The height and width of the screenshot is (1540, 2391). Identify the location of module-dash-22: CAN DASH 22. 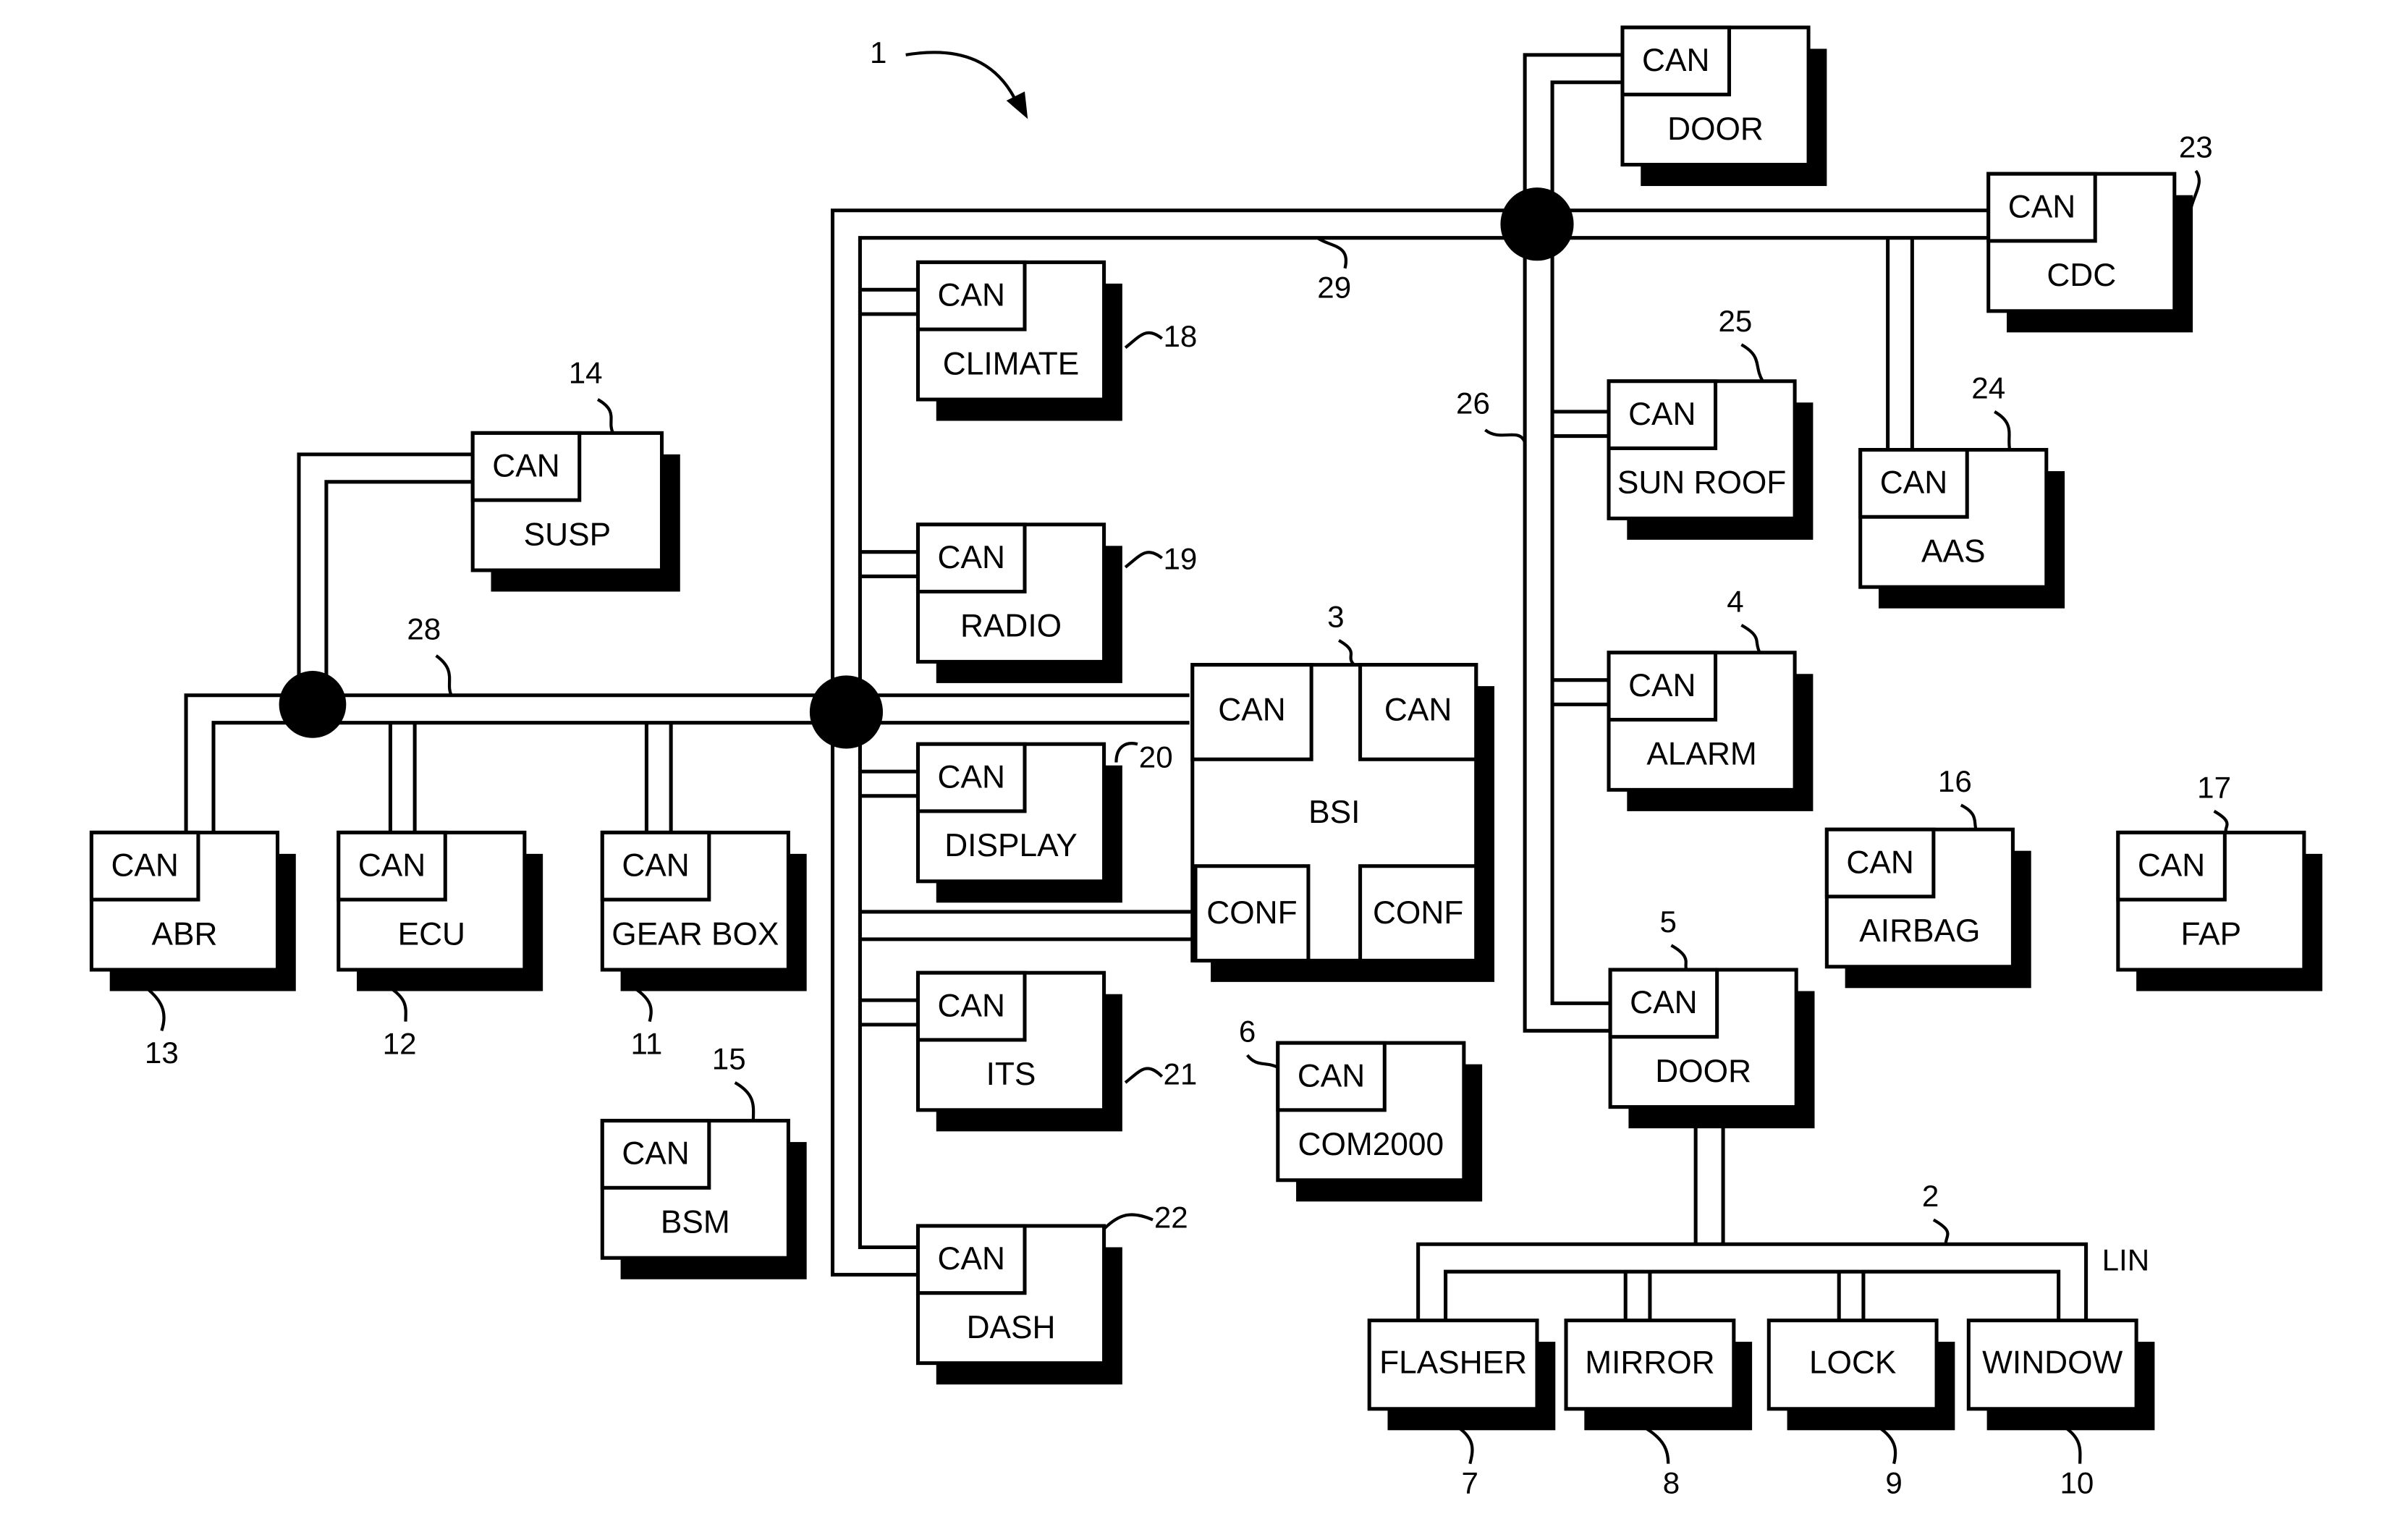
(1051, 1293).